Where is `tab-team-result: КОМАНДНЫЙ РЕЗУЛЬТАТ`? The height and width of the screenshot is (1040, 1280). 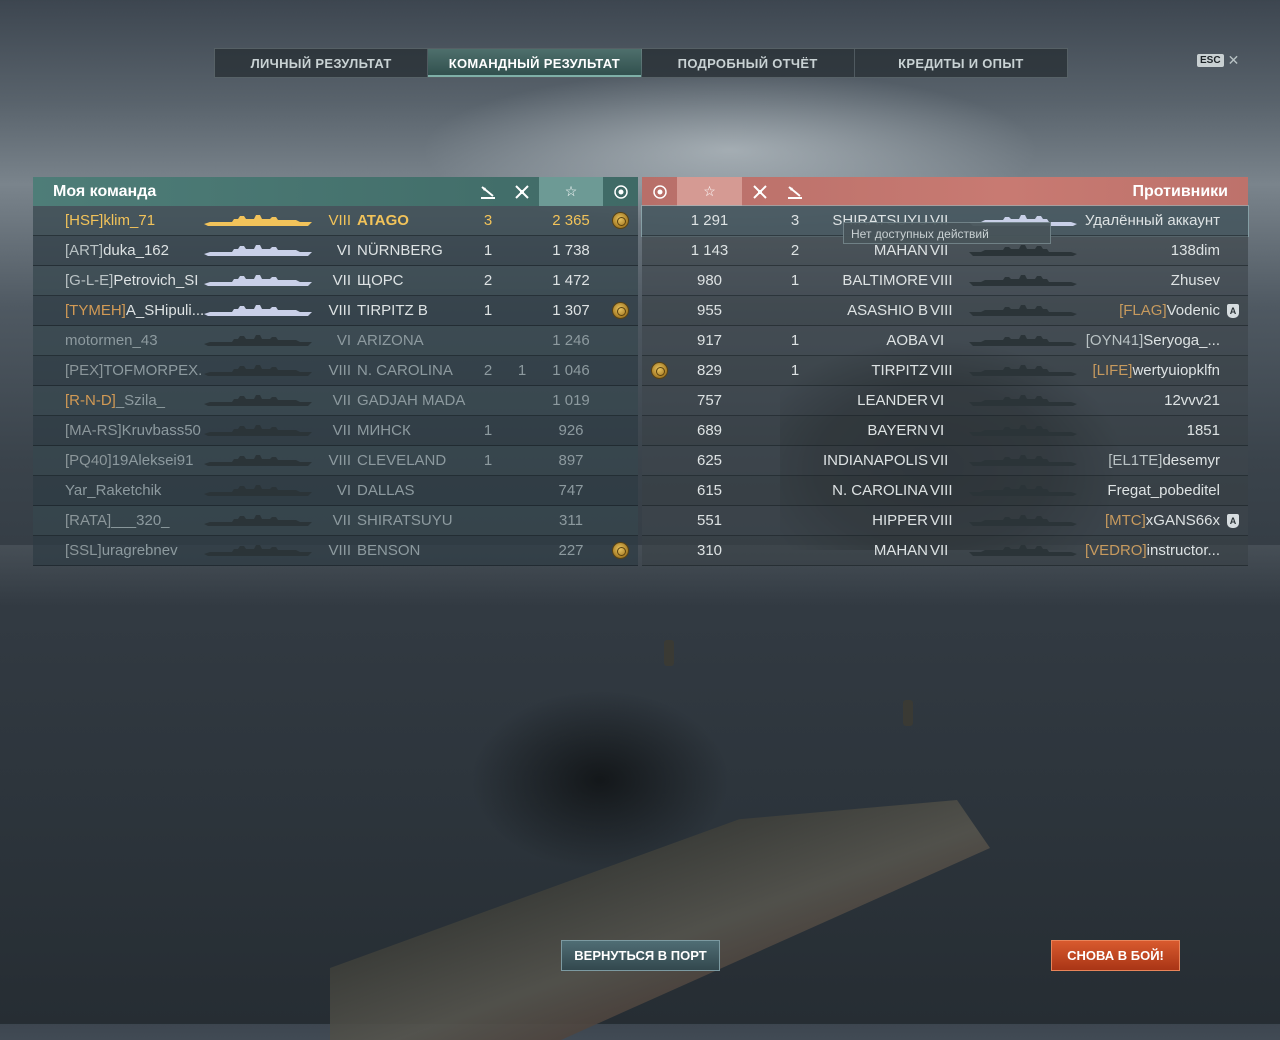 tab-team-result: КОМАНДНЫЙ РЕЗУЛЬТАТ is located at coordinates (535, 63).